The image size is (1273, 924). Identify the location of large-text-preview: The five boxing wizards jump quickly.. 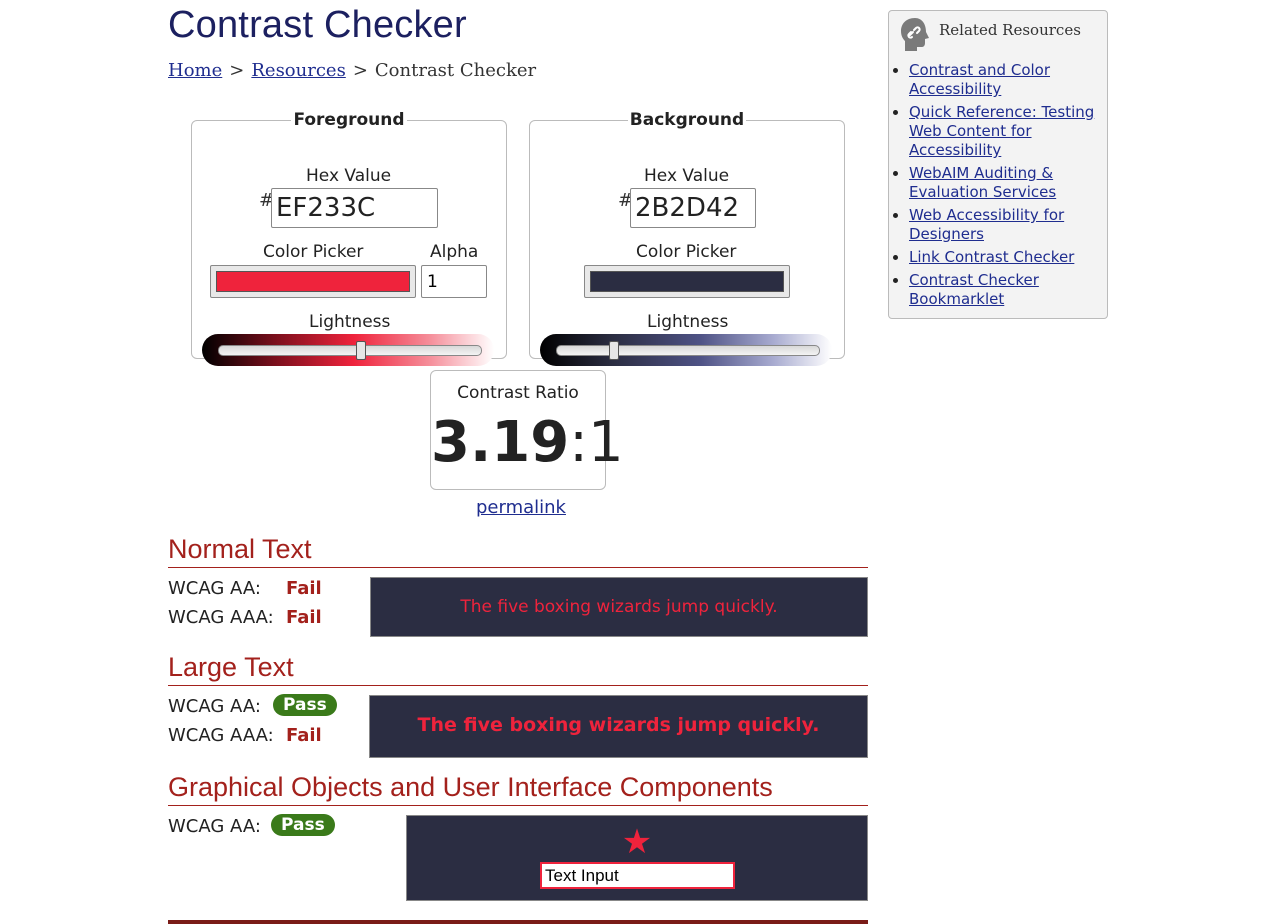
(618, 726).